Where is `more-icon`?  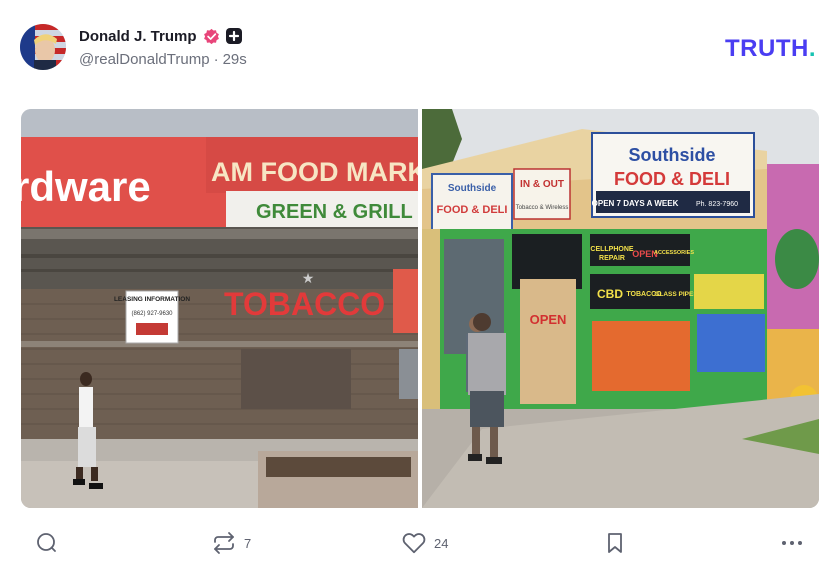
more-icon is located at coordinates (792, 543).